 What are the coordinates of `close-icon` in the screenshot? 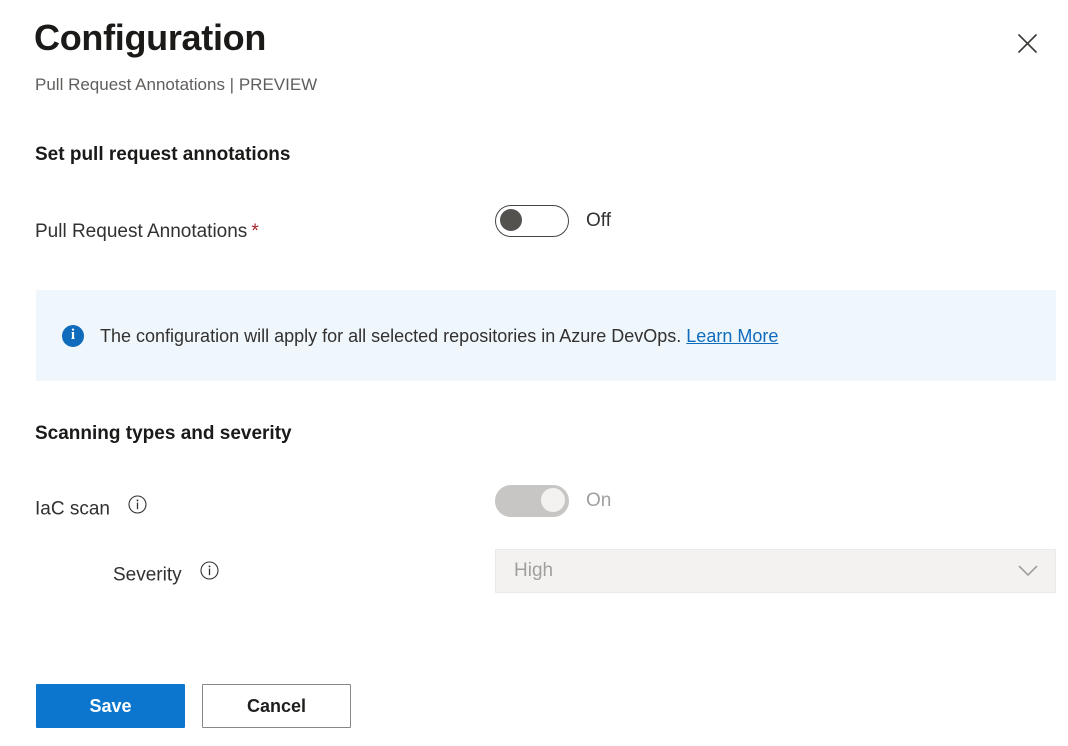 It's located at (1027, 43).